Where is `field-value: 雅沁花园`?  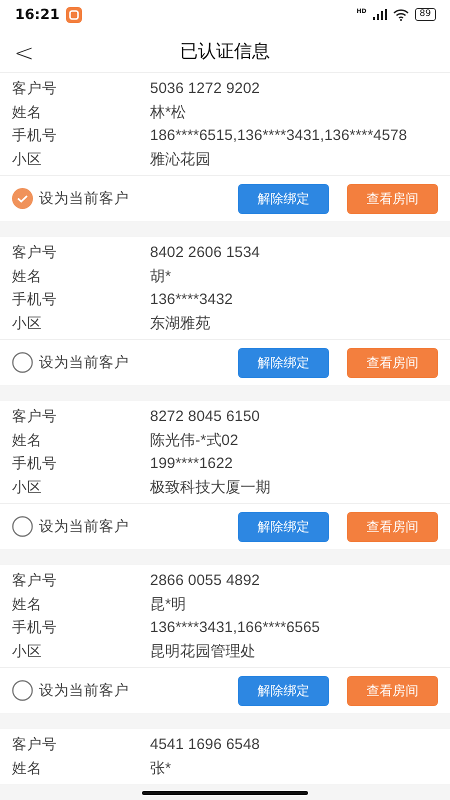
field-value: 雅沁花园 is located at coordinates (180, 159).